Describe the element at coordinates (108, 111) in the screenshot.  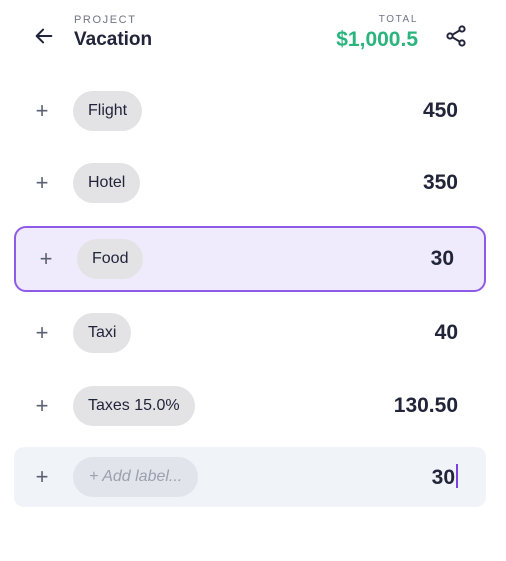
I see `item-label-chip: Flight` at that location.